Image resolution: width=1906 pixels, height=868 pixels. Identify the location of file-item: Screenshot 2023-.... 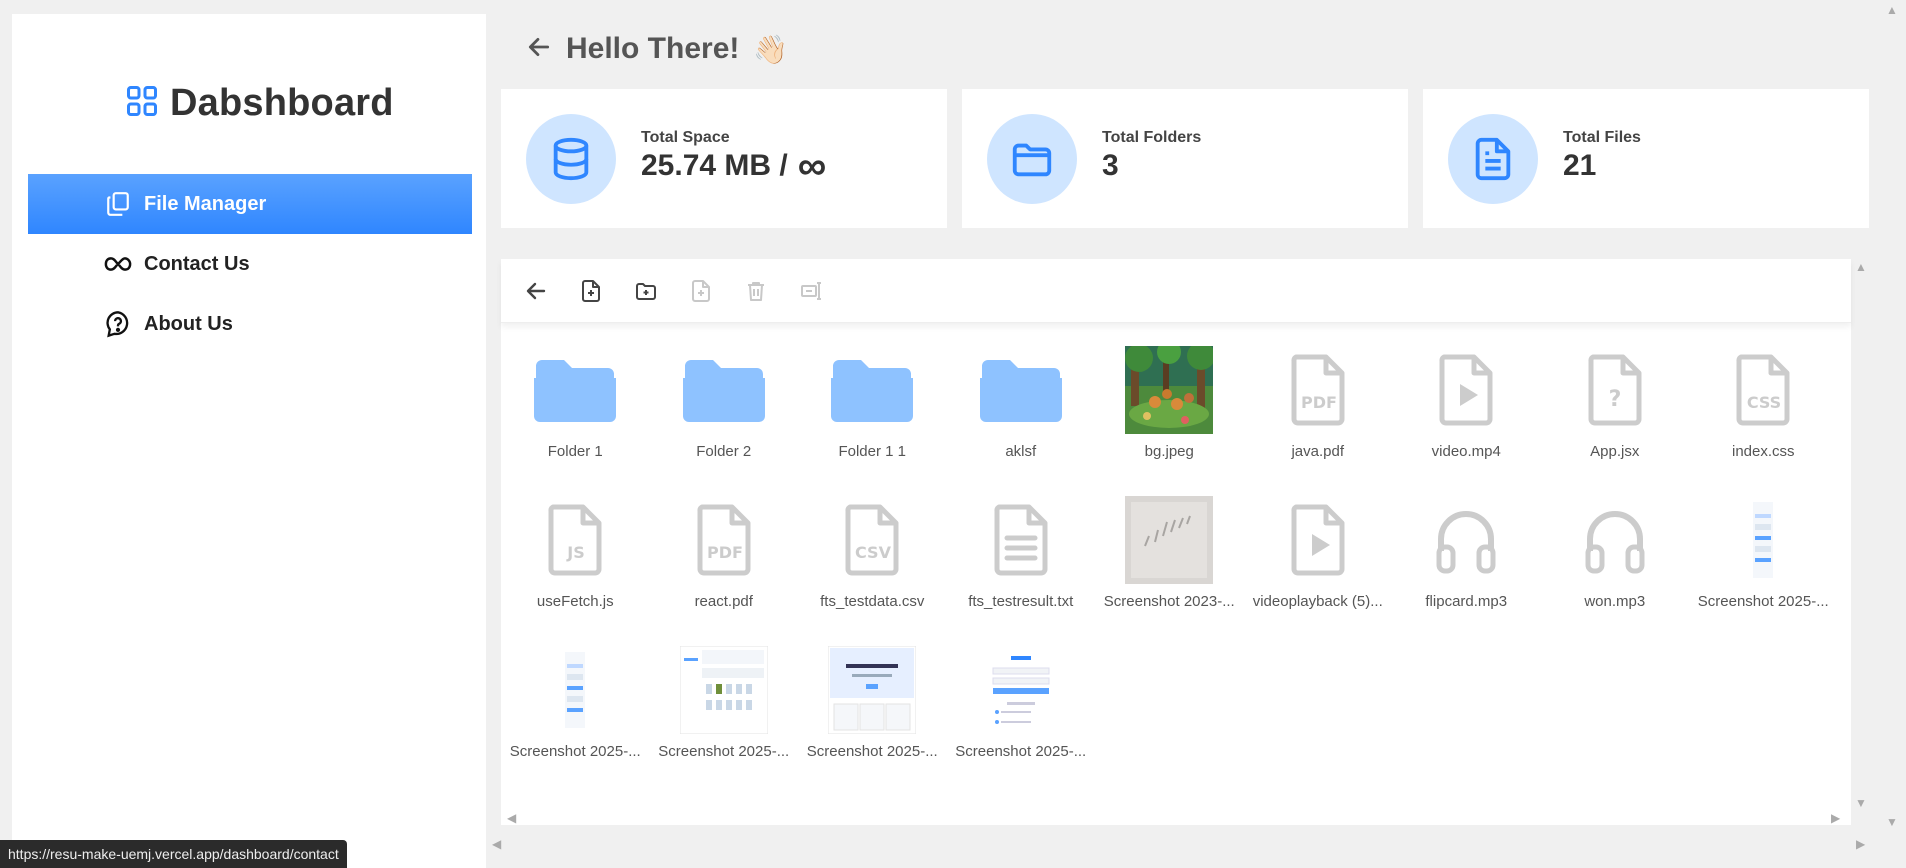
(1169, 561).